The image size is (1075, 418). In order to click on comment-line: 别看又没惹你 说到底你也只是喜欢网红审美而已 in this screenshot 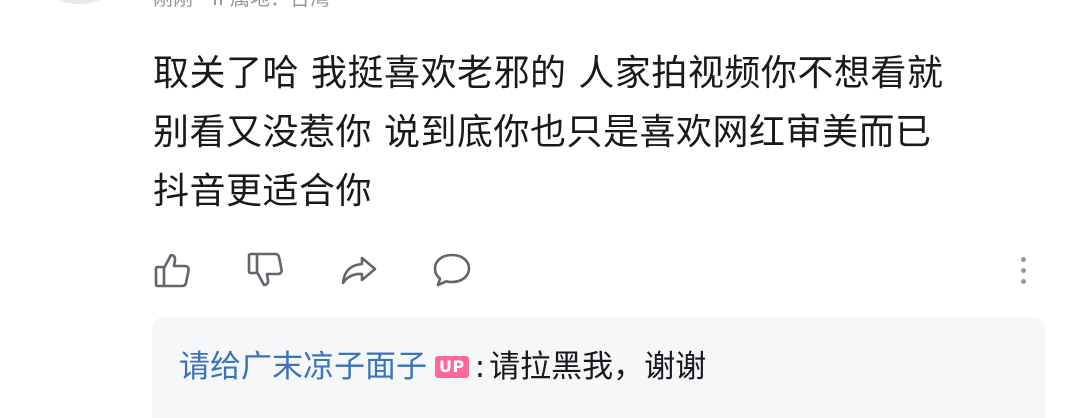, I will do `click(542, 132)`.